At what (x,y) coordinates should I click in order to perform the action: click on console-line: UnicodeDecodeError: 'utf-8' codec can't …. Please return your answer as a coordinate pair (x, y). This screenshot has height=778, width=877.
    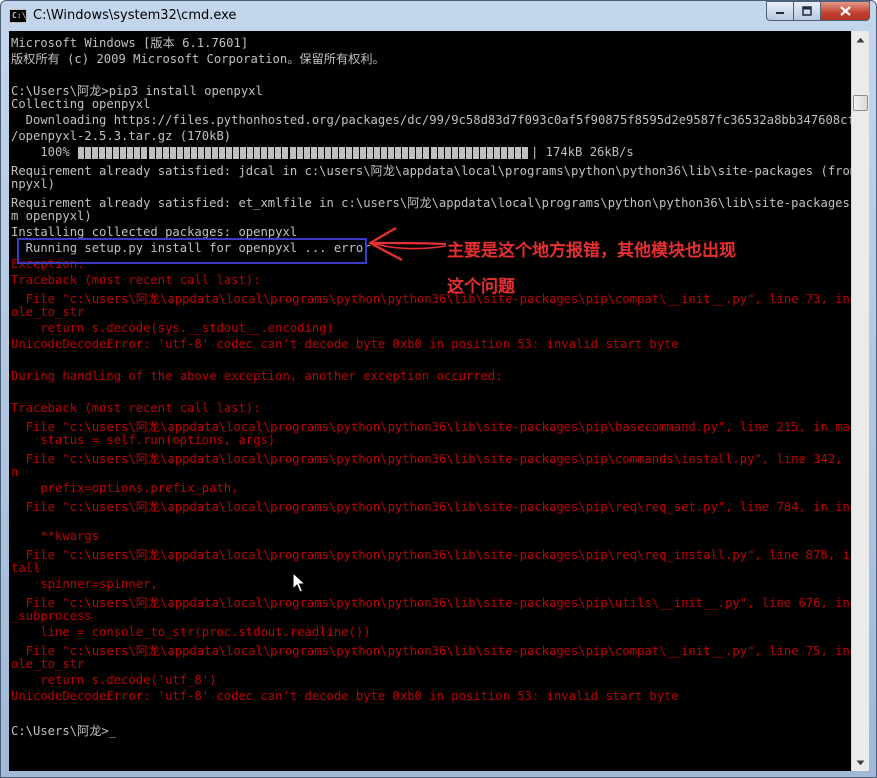
    Looking at the image, I should click on (345, 344).